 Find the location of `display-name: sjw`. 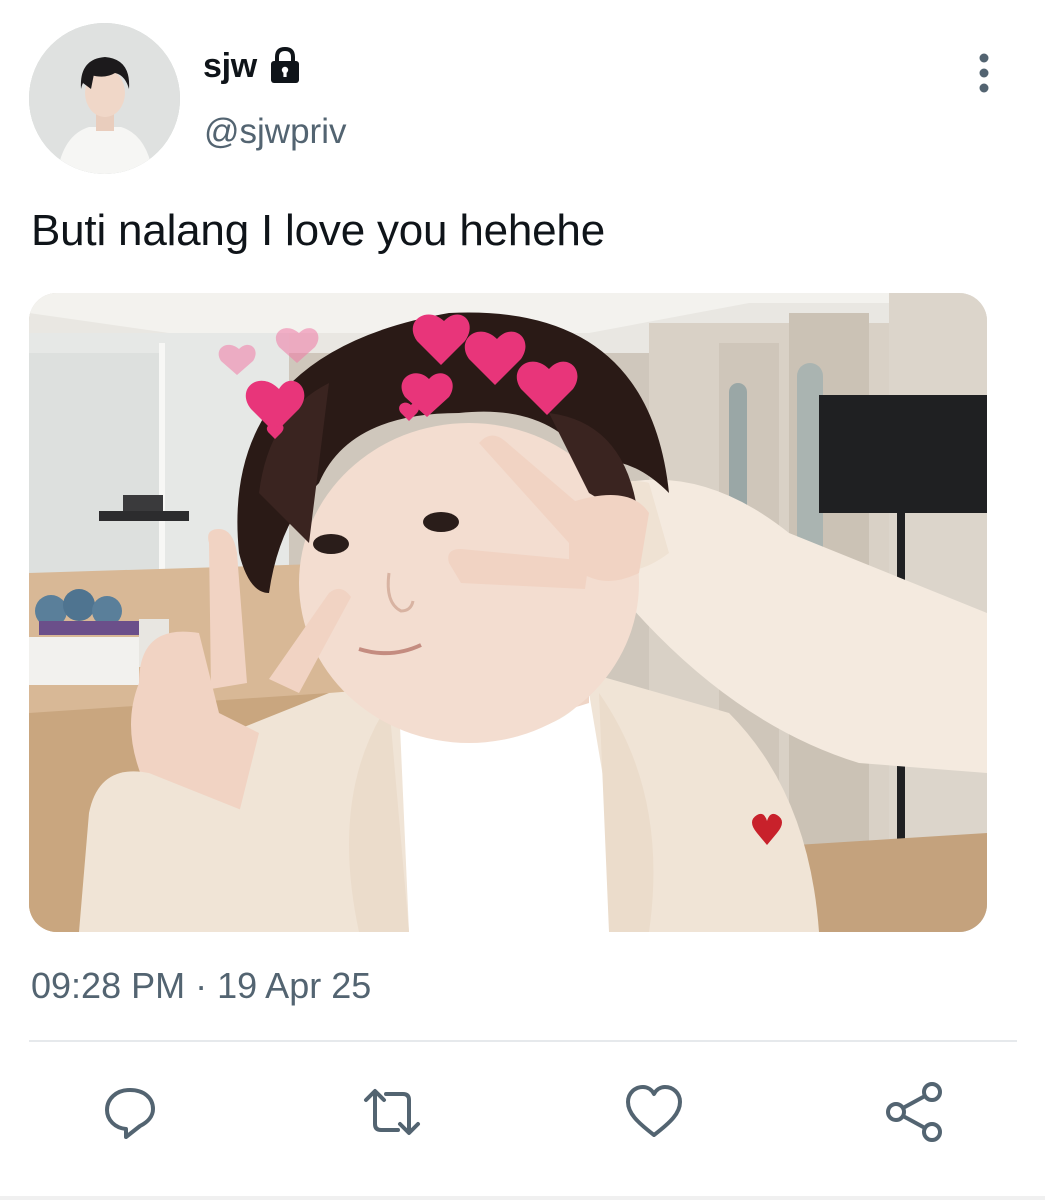

display-name: sjw is located at coordinates (230, 66).